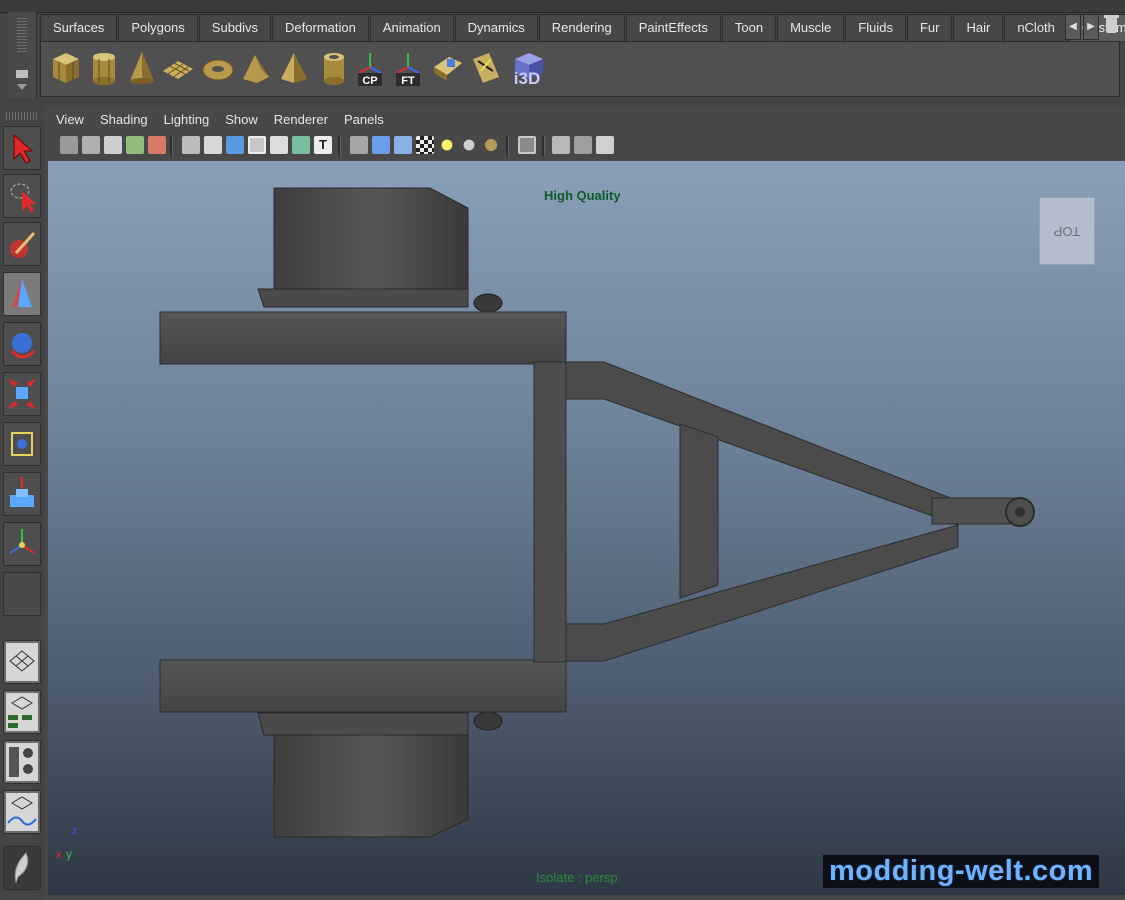 This screenshot has width=1125, height=900. What do you see at coordinates (583, 145) in the screenshot?
I see `xray-joints-icon` at bounding box center [583, 145].